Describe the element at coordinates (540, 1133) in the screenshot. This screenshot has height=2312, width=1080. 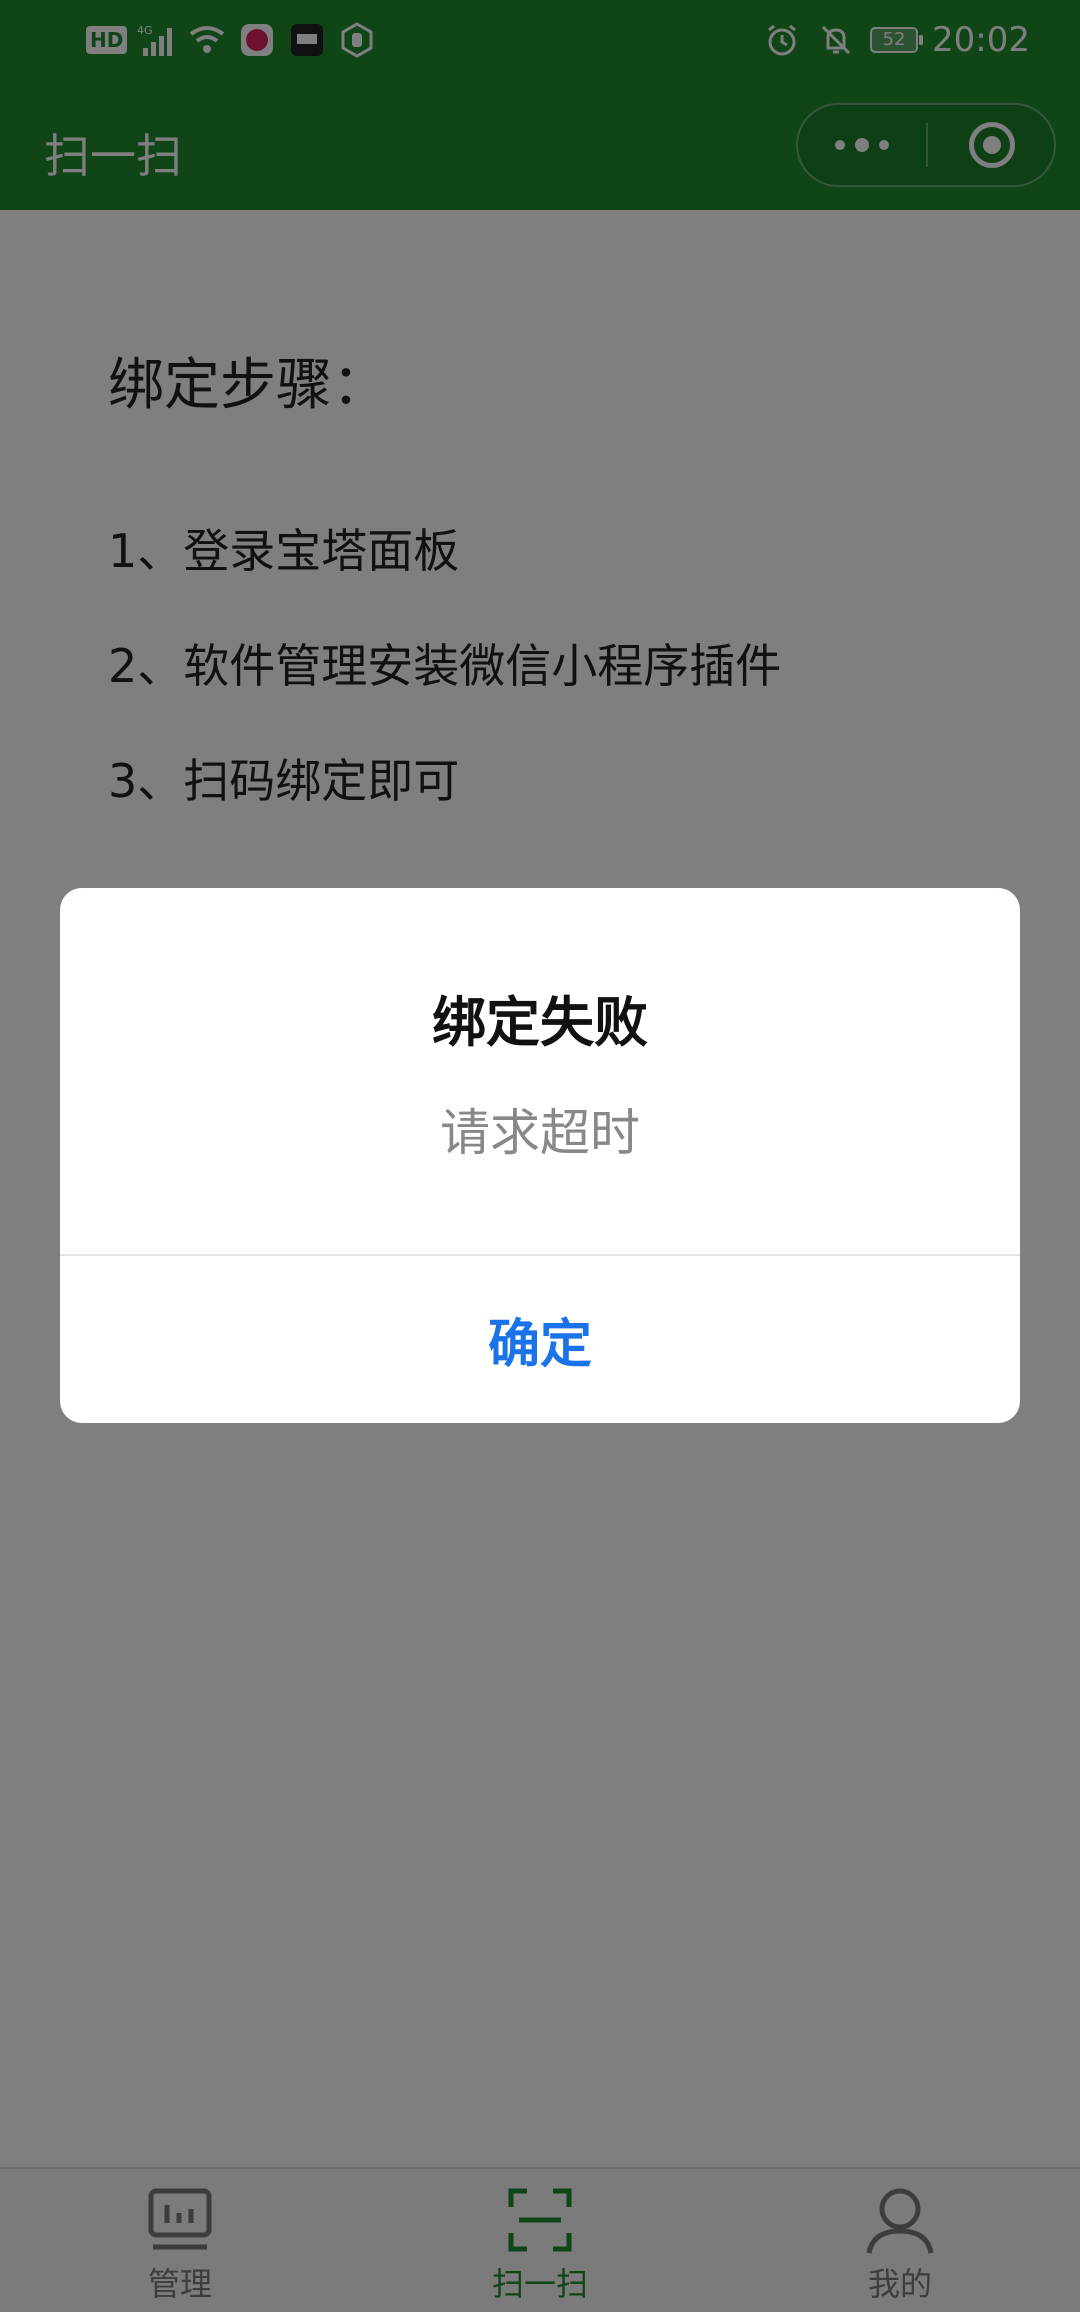
I see `dialog-message: 请求超时` at that location.